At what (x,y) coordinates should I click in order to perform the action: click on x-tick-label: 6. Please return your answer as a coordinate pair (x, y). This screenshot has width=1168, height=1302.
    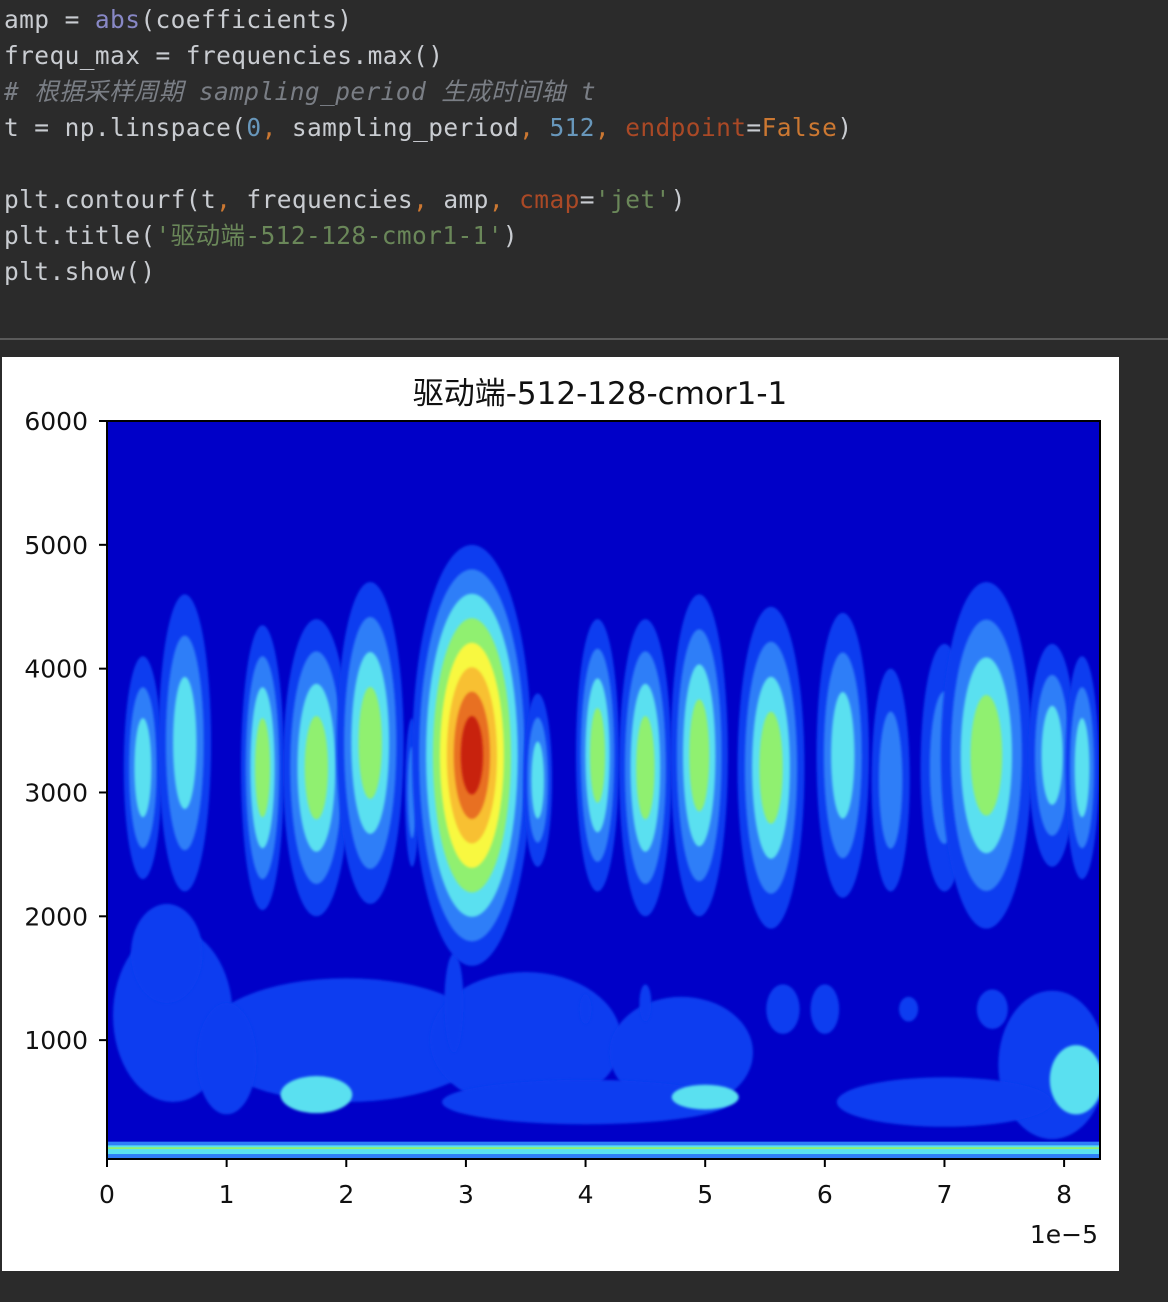
    Looking at the image, I should click on (825, 1194).